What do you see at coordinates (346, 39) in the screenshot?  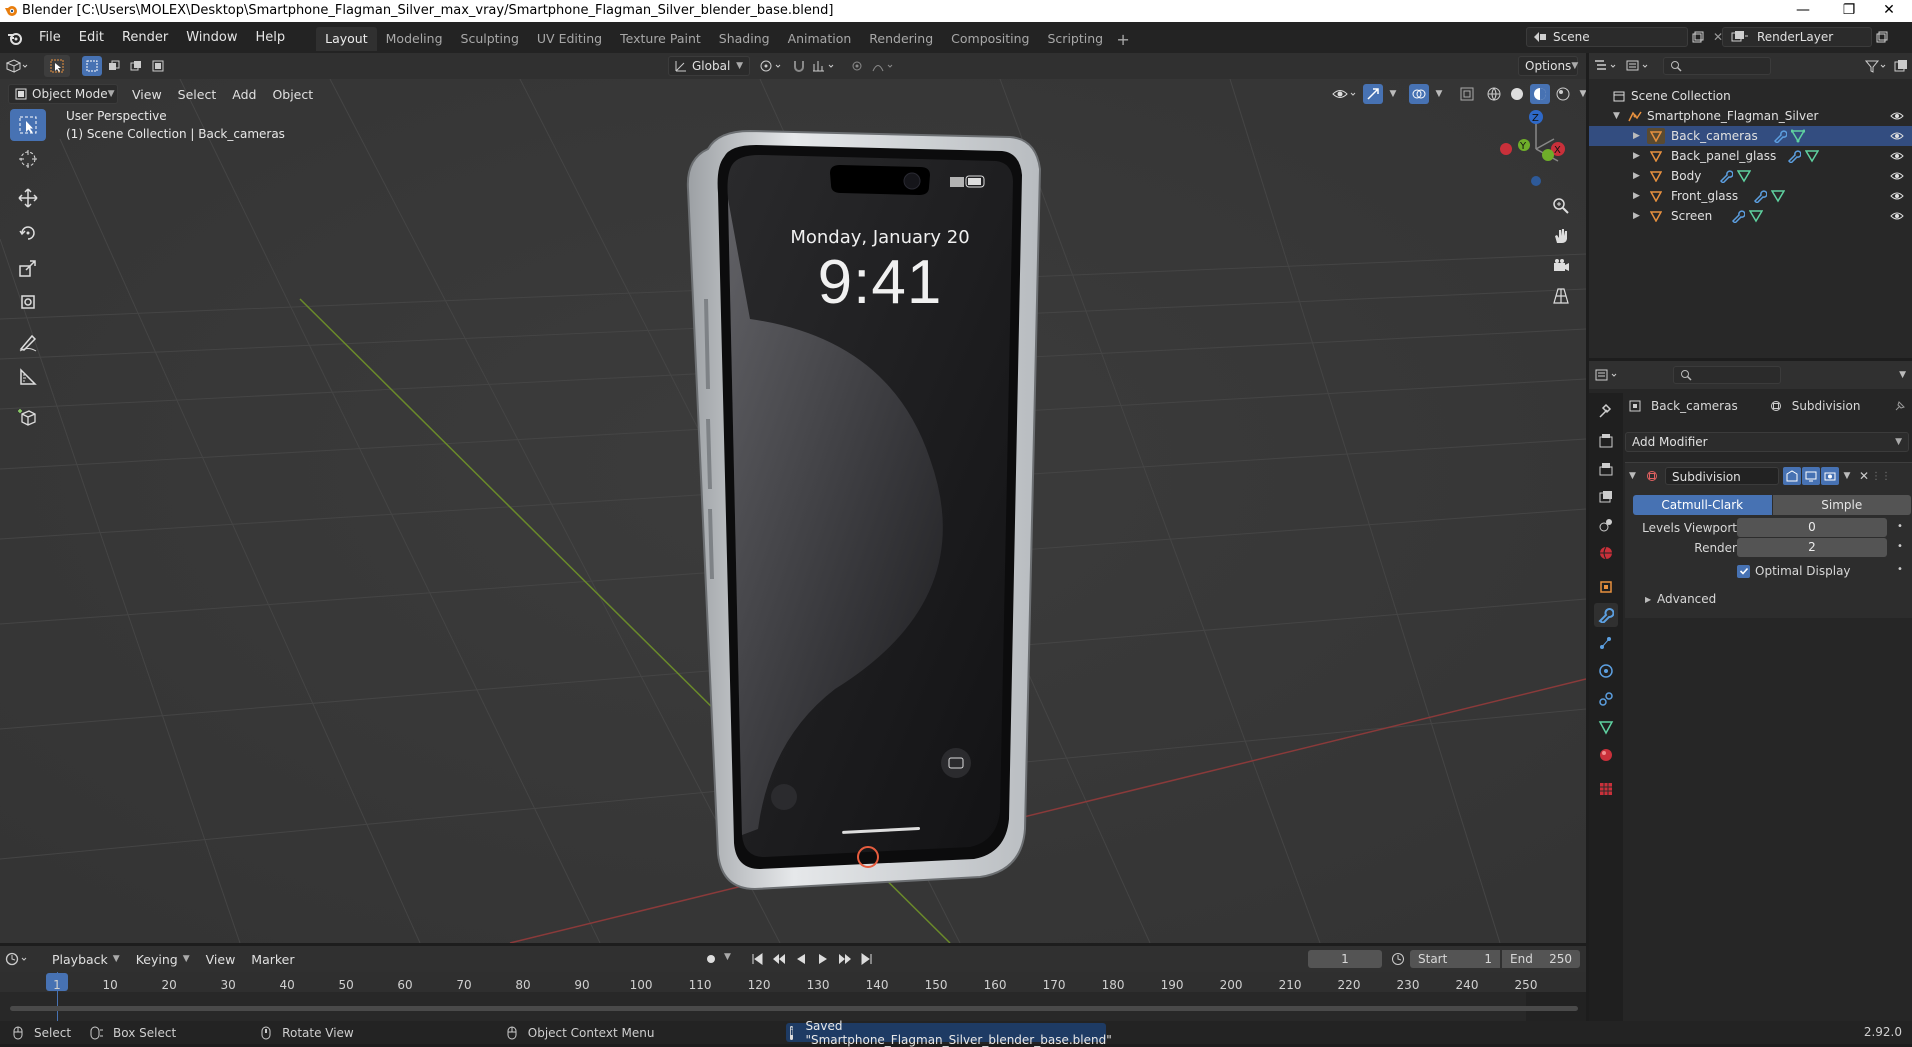 I see `tab-layout: Layout` at bounding box center [346, 39].